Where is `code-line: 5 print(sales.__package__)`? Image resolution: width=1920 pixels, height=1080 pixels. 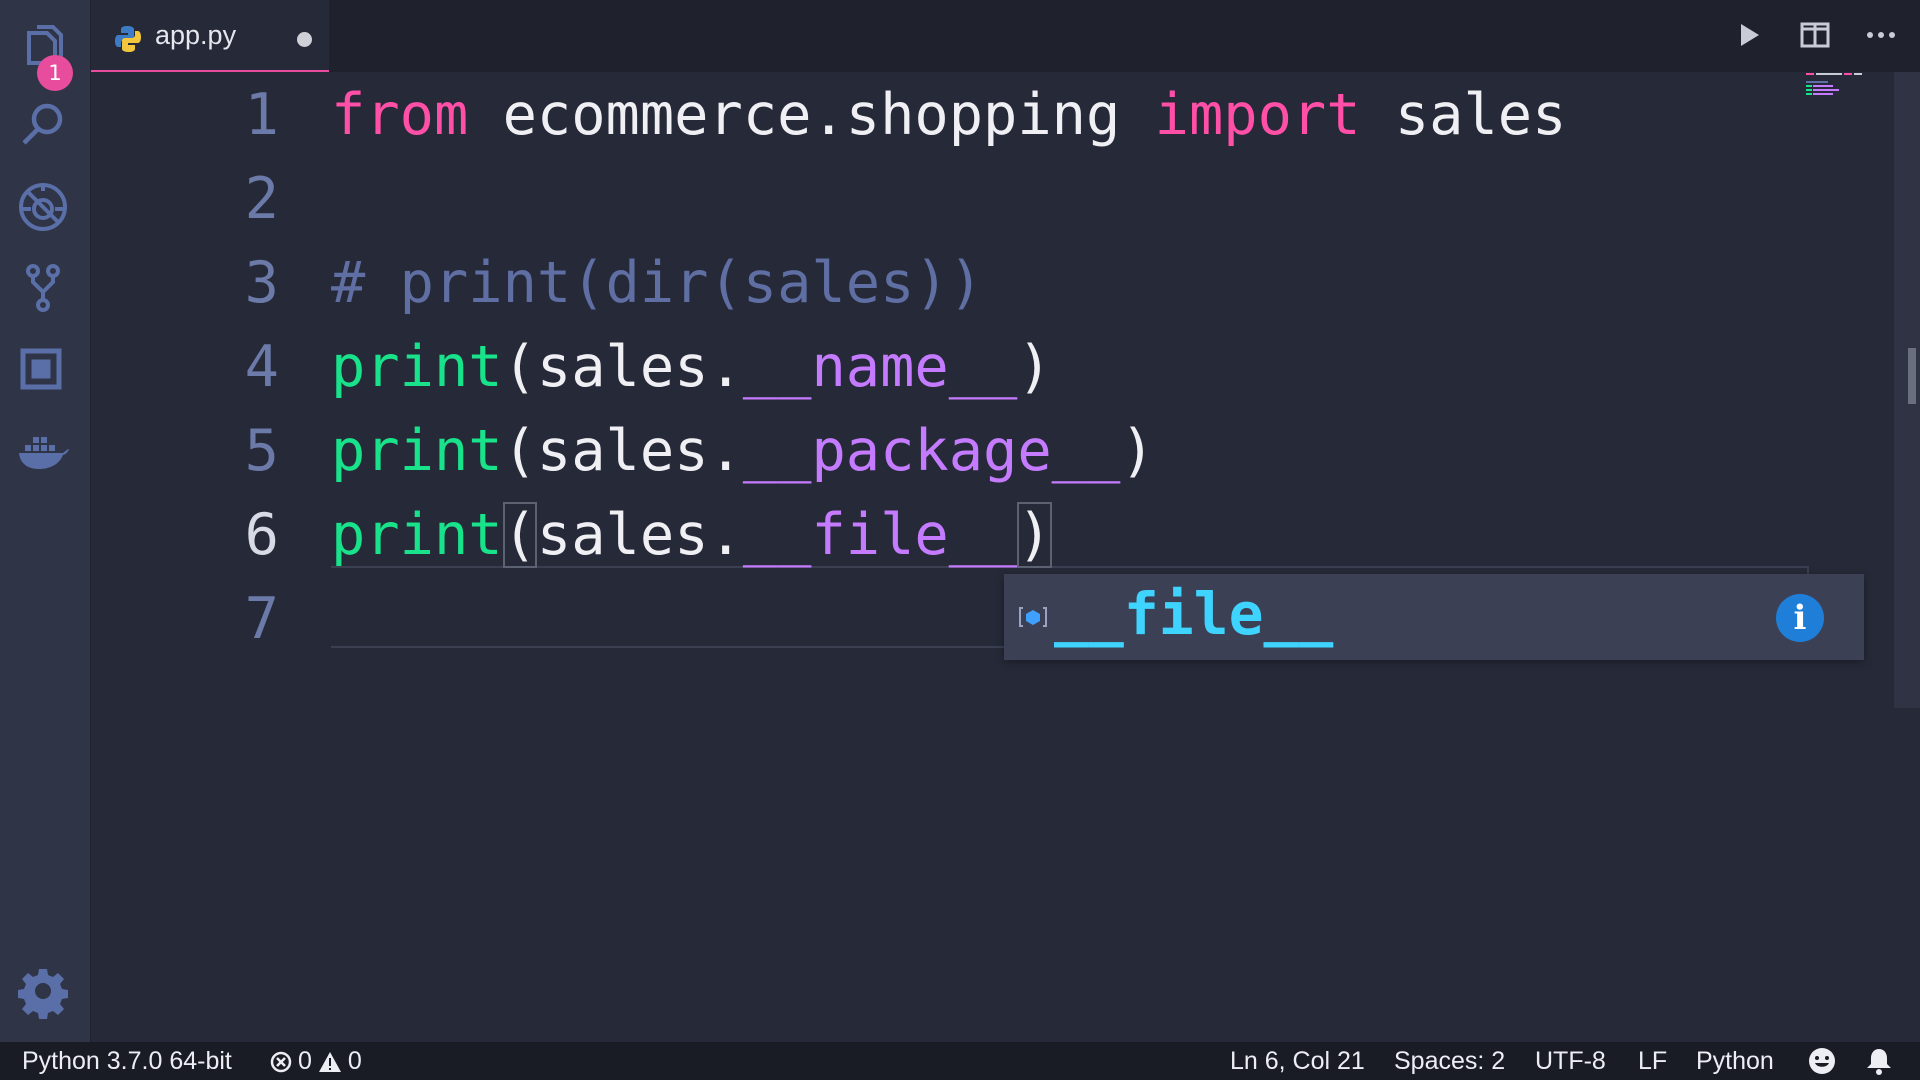 code-line: 5 print(sales.__package__) is located at coordinates (941, 450).